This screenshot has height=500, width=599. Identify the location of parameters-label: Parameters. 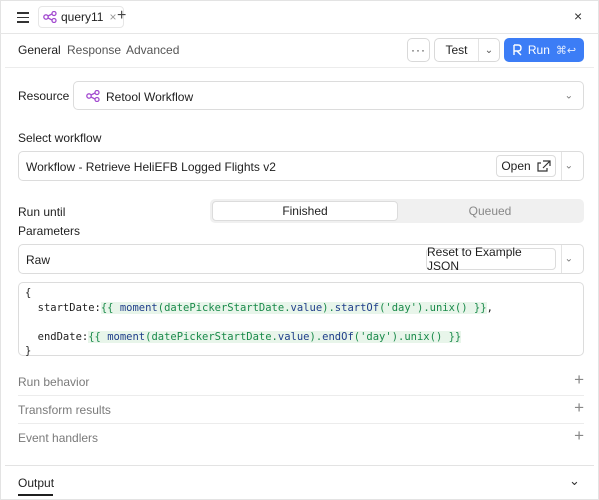
(49, 231).